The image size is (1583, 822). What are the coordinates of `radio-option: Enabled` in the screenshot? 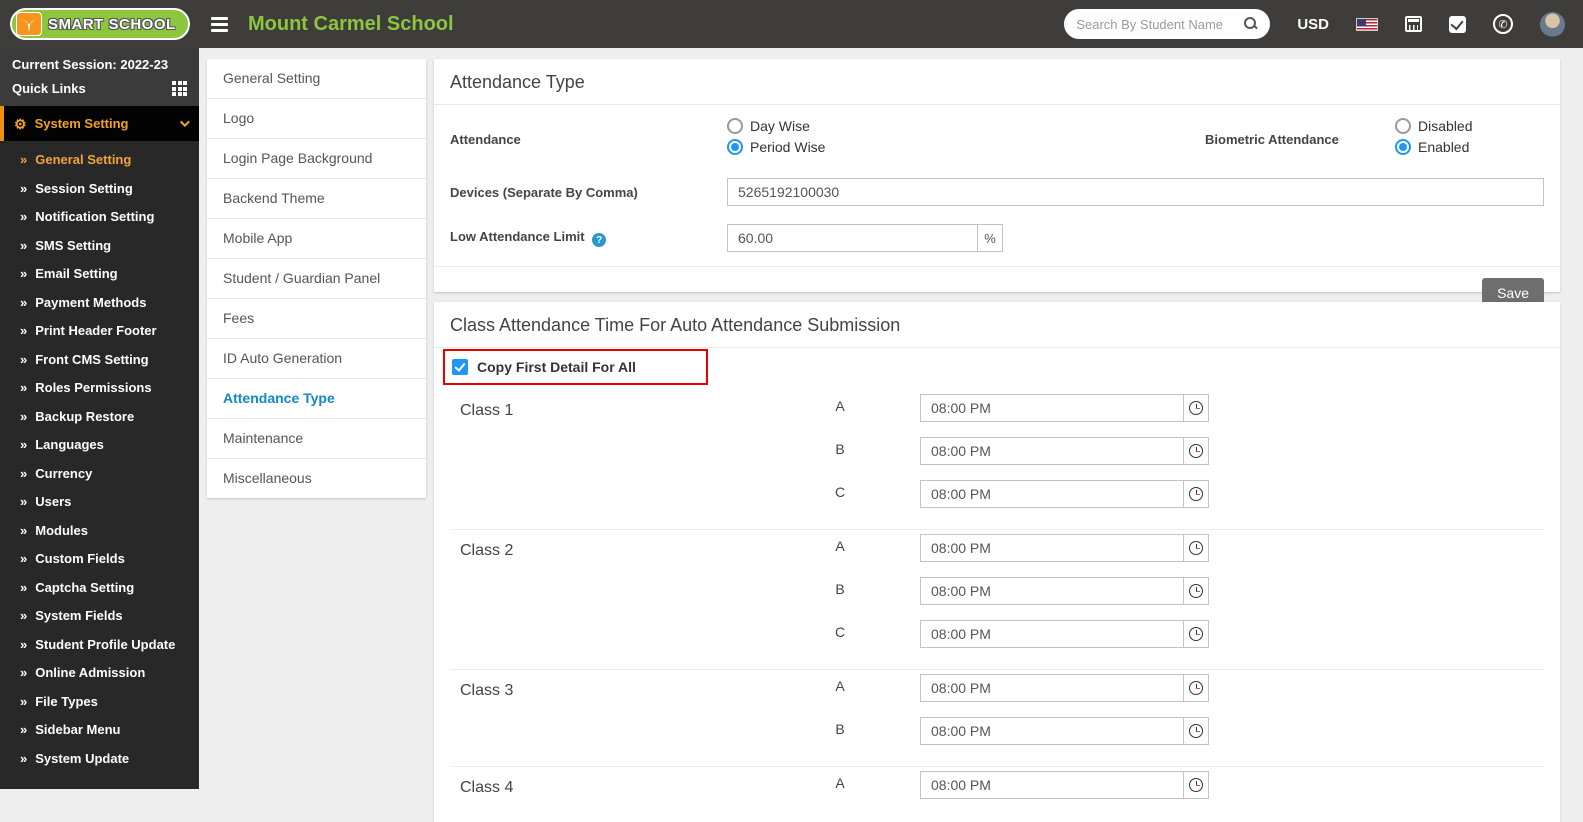 It's located at (1432, 147).